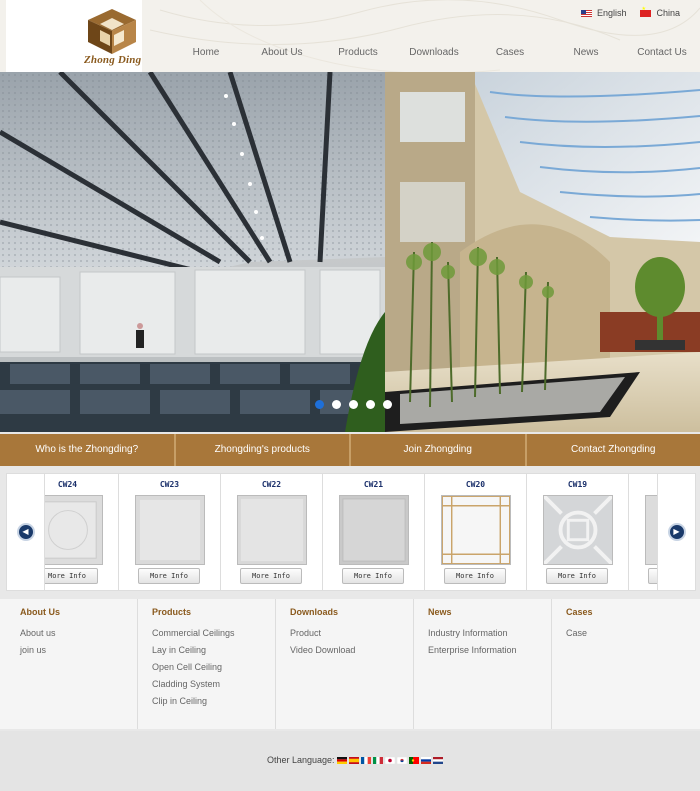  Describe the element at coordinates (213, 633) in the screenshot. I see `footer-link: Commercial Ceilings` at that location.